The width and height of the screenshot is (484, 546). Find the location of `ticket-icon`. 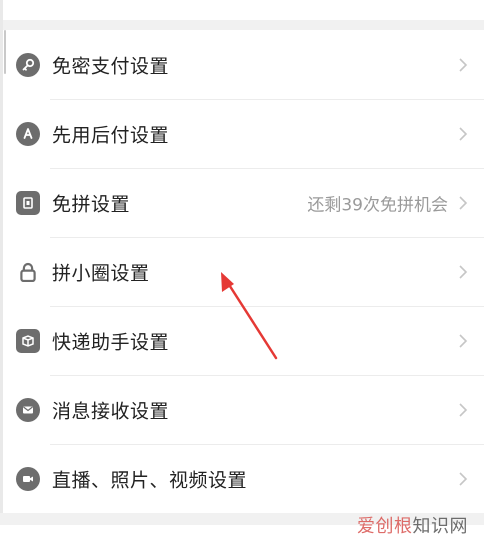

ticket-icon is located at coordinates (28, 202).